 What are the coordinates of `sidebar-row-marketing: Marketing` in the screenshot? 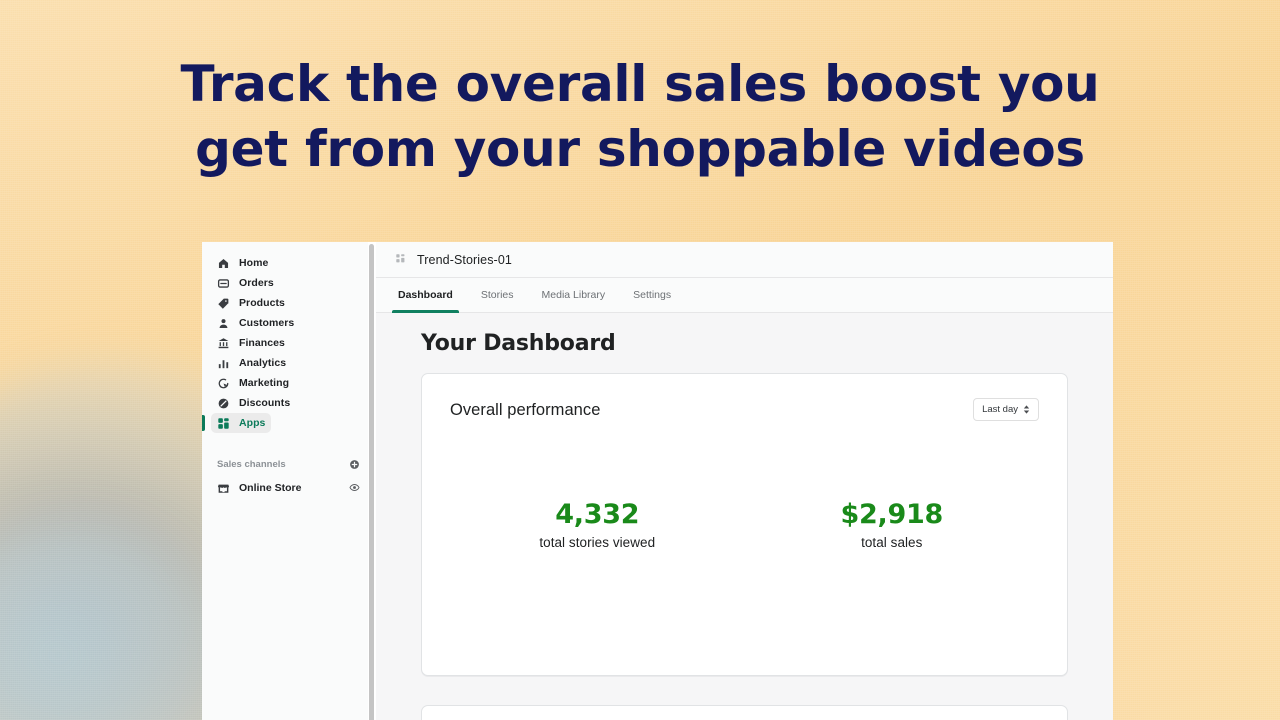 It's located at (285, 383).